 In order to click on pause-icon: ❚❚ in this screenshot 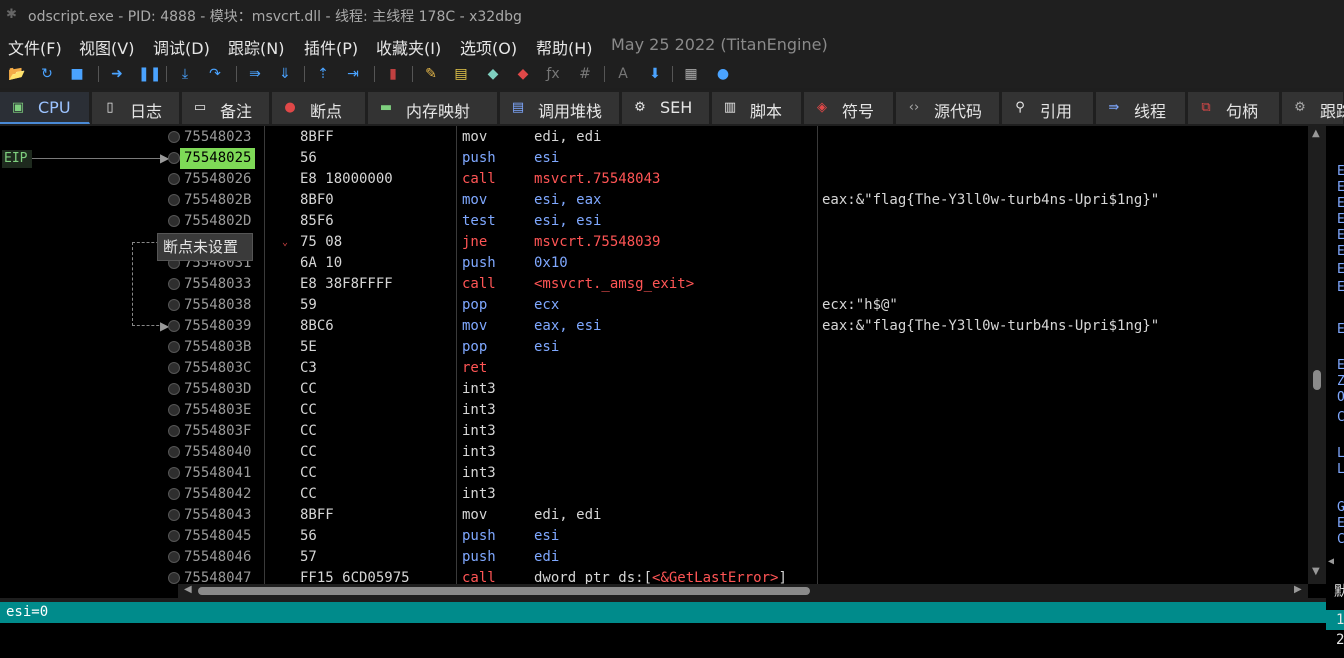, I will do `click(149, 74)`.